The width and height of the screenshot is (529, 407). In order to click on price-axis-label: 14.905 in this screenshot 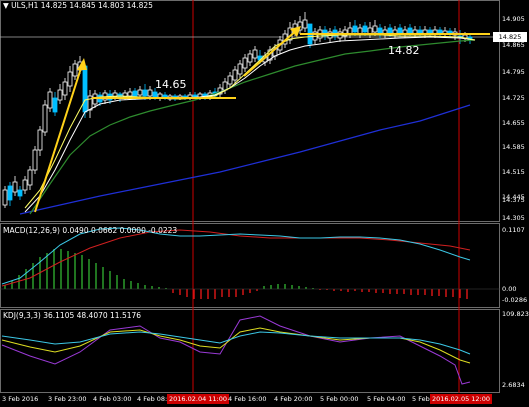, I will do `click(513, 19)`.